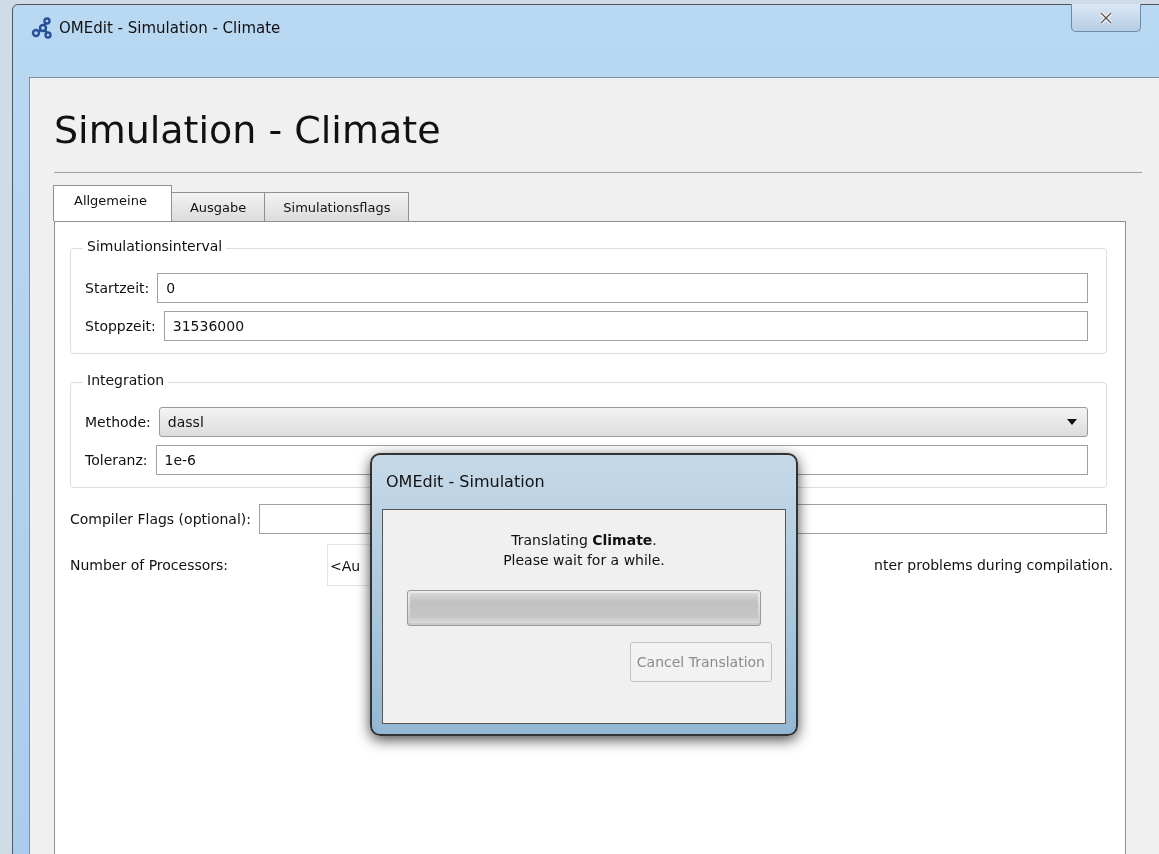  I want to click on dialog-heading: Simulation - Climate, so click(248, 130).